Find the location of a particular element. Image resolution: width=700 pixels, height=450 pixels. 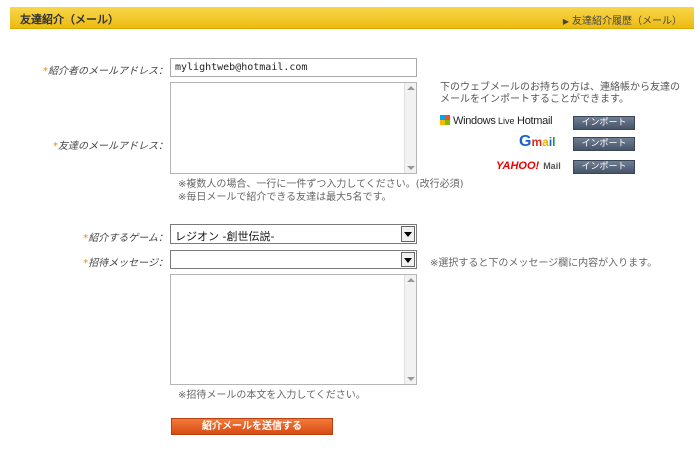

gmail-logo: Gmail is located at coordinates (537, 141).